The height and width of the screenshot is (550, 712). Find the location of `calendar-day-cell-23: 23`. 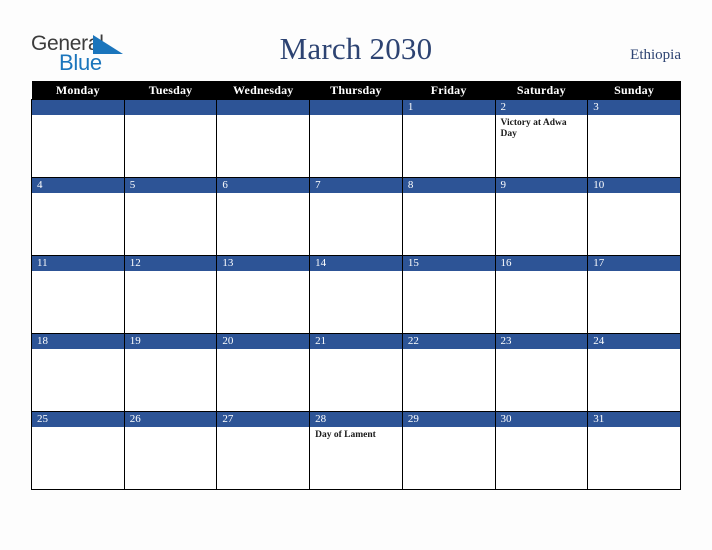

calendar-day-cell-23: 23 is located at coordinates (541, 372).